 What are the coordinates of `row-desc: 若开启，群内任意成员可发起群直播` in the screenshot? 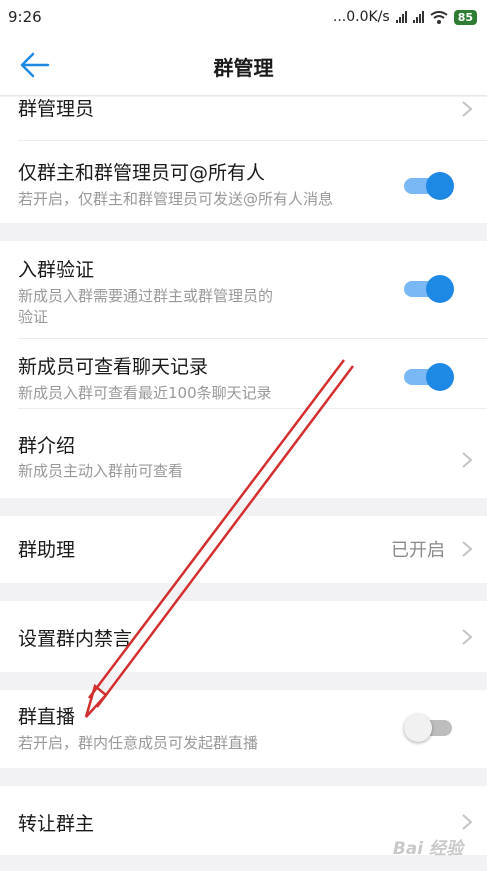 It's located at (138, 743).